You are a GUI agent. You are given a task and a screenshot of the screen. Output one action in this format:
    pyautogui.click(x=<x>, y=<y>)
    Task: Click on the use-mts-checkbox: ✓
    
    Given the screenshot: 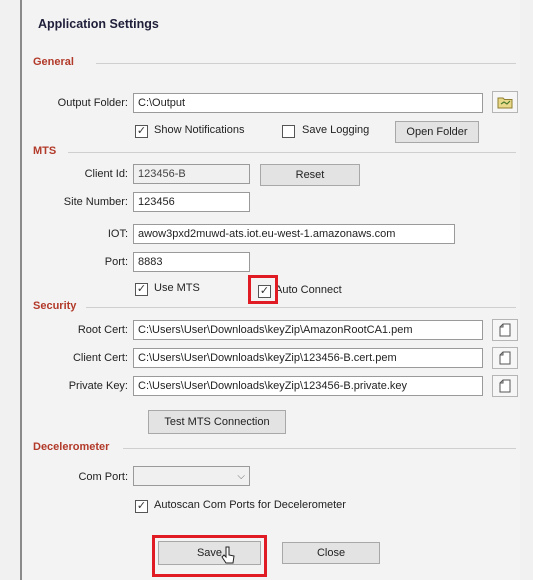 What is the action you would take?
    pyautogui.click(x=141, y=289)
    